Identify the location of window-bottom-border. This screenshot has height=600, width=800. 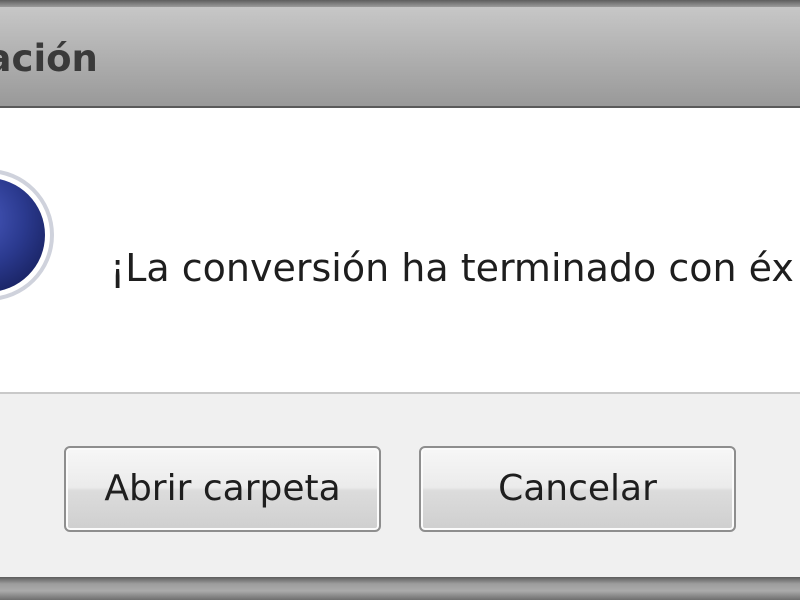
(400, 588).